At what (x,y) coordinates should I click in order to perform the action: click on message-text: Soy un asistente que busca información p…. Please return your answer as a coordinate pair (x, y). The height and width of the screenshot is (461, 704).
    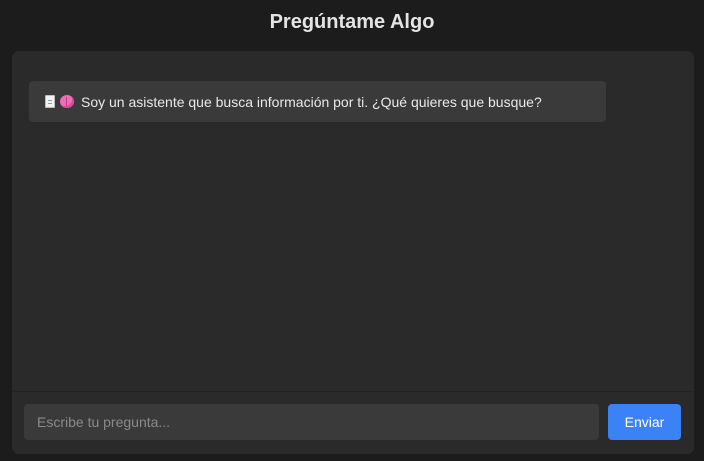
    Looking at the image, I should click on (311, 101).